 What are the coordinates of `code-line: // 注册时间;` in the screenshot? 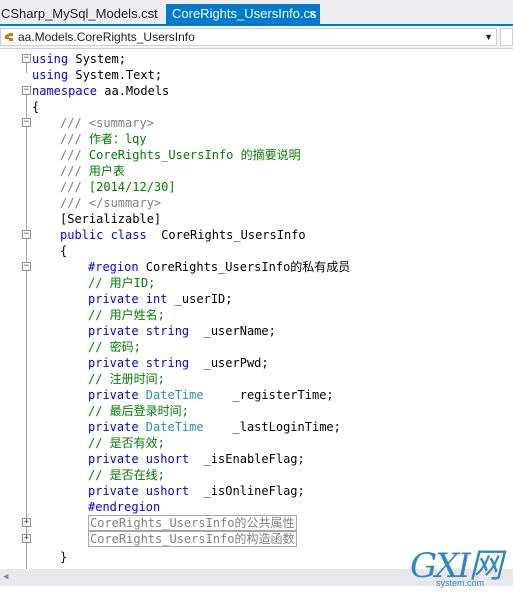 It's located at (126, 379).